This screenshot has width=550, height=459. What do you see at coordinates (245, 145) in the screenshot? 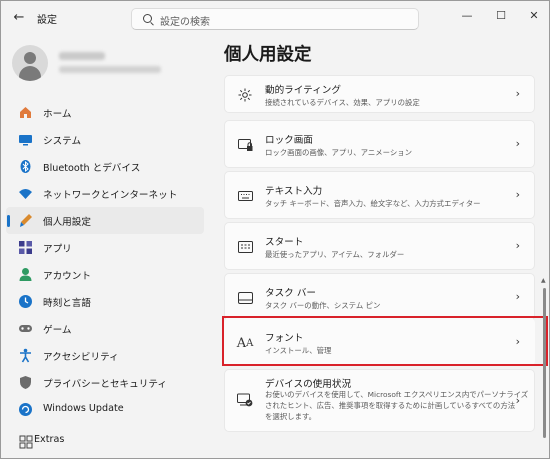
I see `lock-screen-icon` at bounding box center [245, 145].